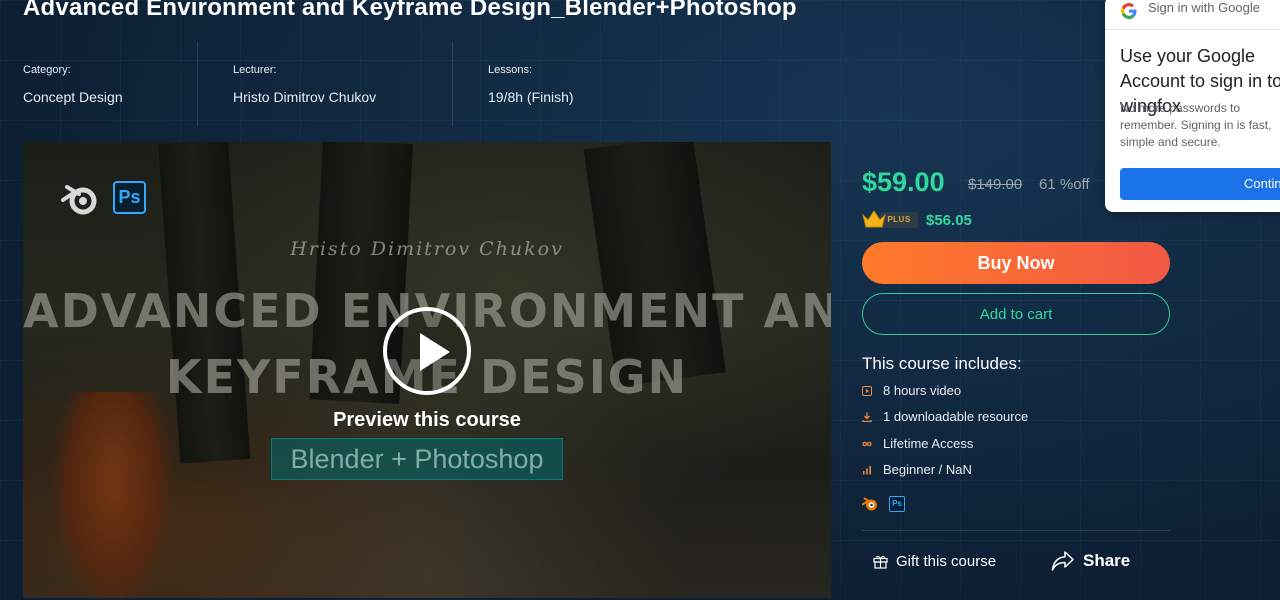  Describe the element at coordinates (1016, 263) in the screenshot. I see `buy-now-button: Buy Now` at that location.